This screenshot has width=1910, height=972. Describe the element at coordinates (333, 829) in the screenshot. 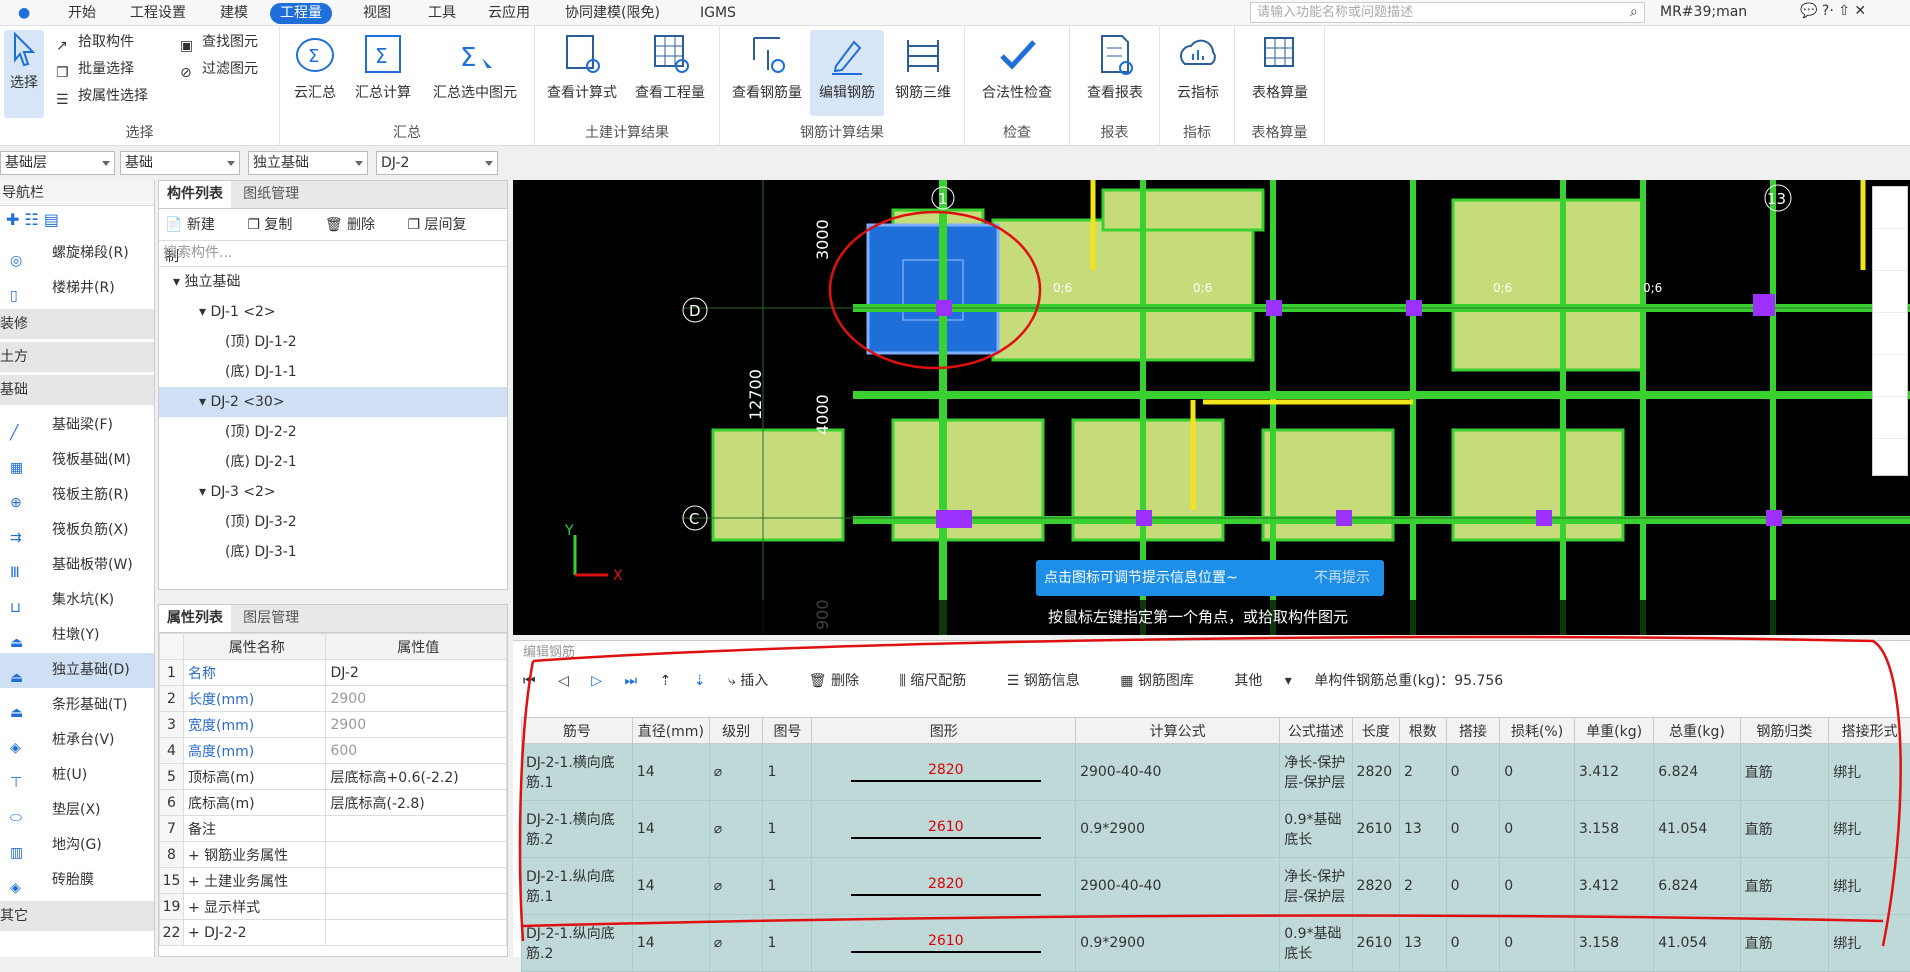

I see `property-row: 7备注` at that location.